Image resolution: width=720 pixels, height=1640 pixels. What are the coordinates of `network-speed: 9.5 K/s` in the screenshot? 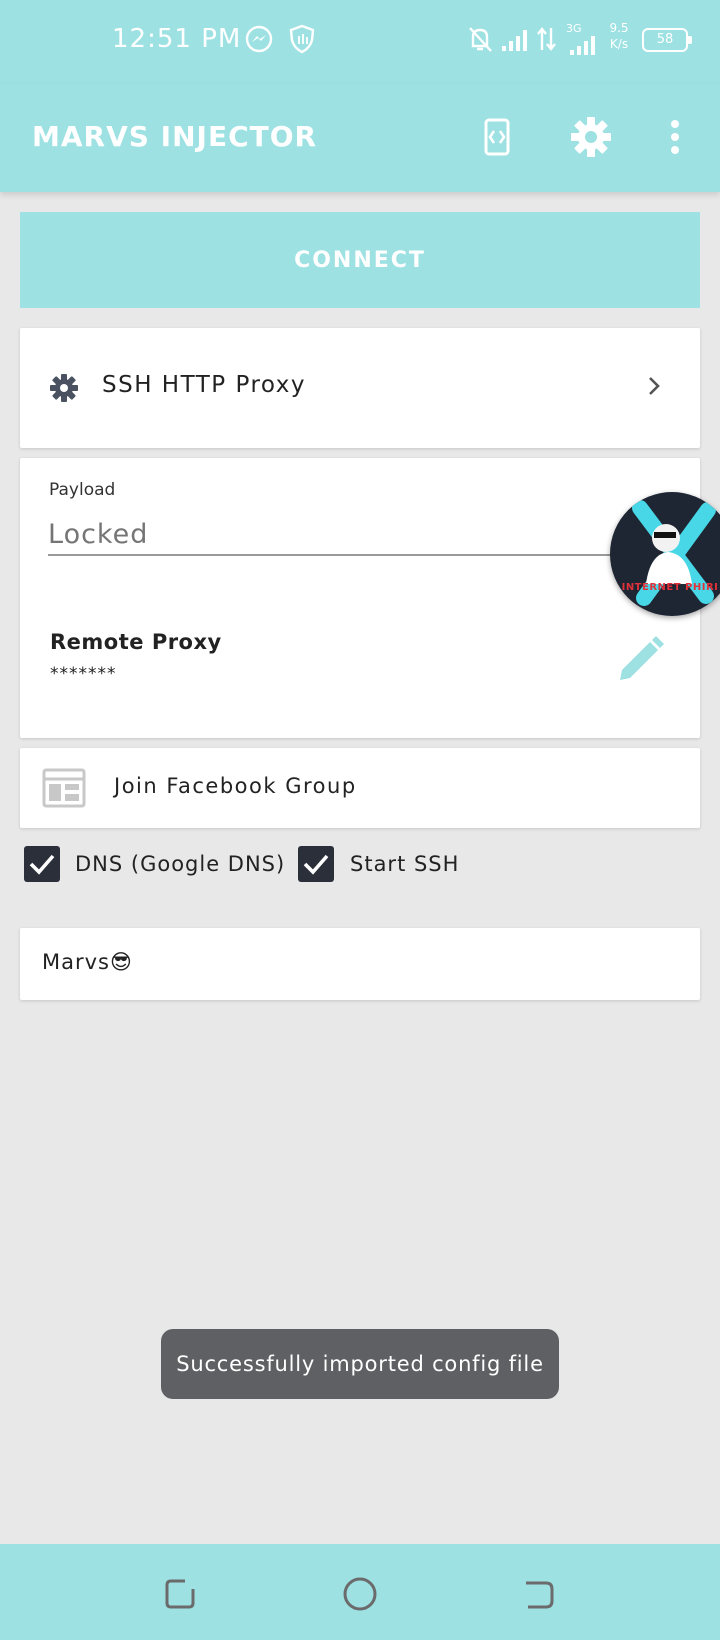 It's located at (619, 36).